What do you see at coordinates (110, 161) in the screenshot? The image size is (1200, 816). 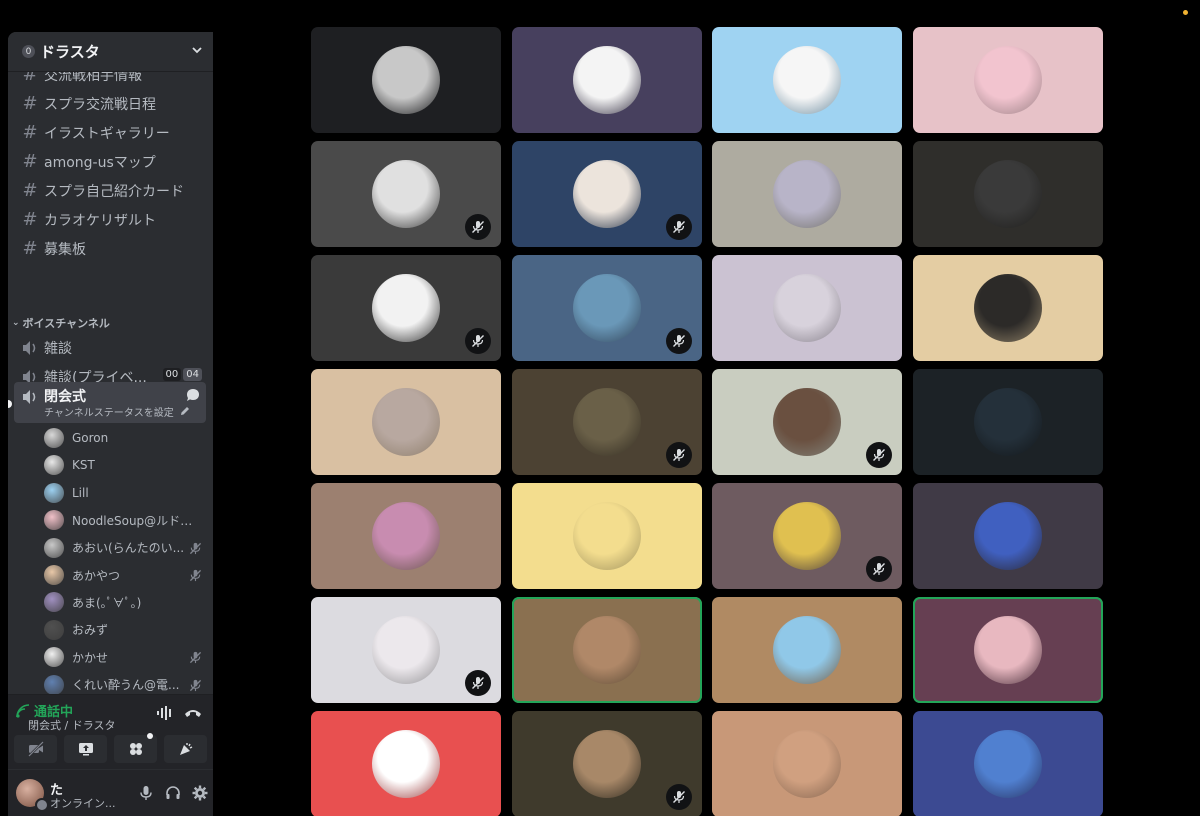 I see `text-channel: # among-usマップ` at bounding box center [110, 161].